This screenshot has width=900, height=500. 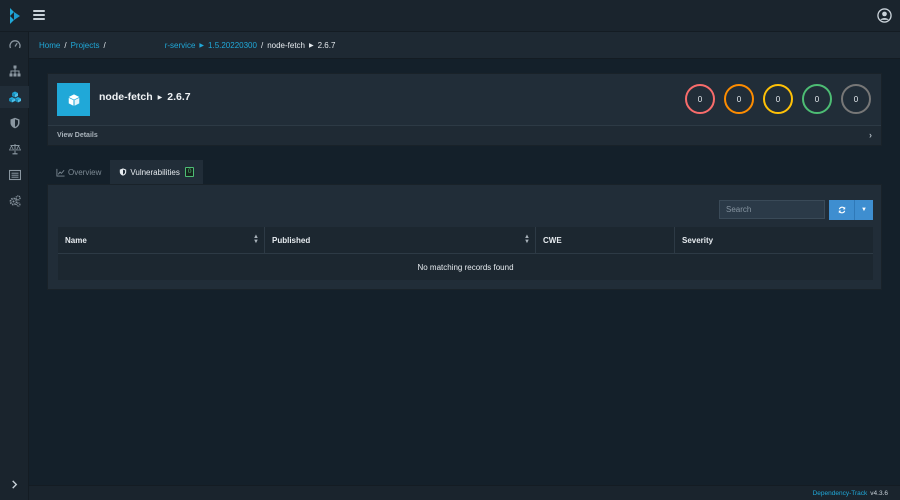 I want to click on table-toolbar-buttons: ▼, so click(x=851, y=210).